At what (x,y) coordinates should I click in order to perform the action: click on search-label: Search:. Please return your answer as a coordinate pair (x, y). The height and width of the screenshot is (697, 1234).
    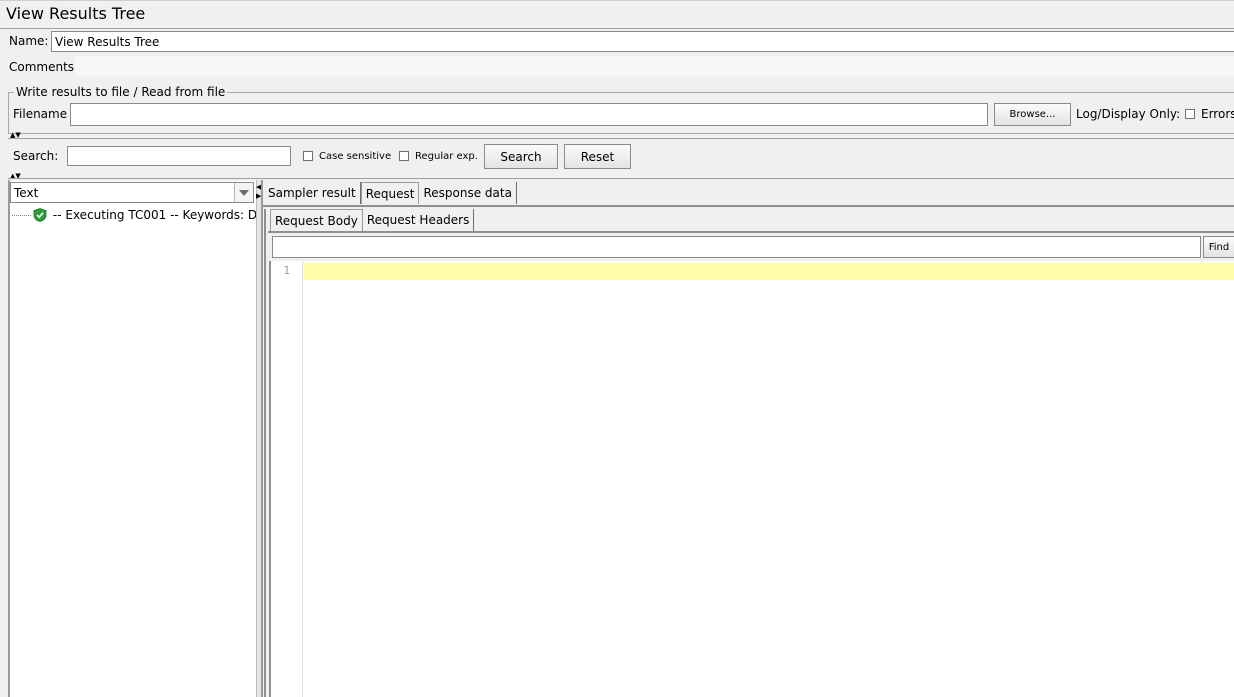
    Looking at the image, I should click on (36, 156).